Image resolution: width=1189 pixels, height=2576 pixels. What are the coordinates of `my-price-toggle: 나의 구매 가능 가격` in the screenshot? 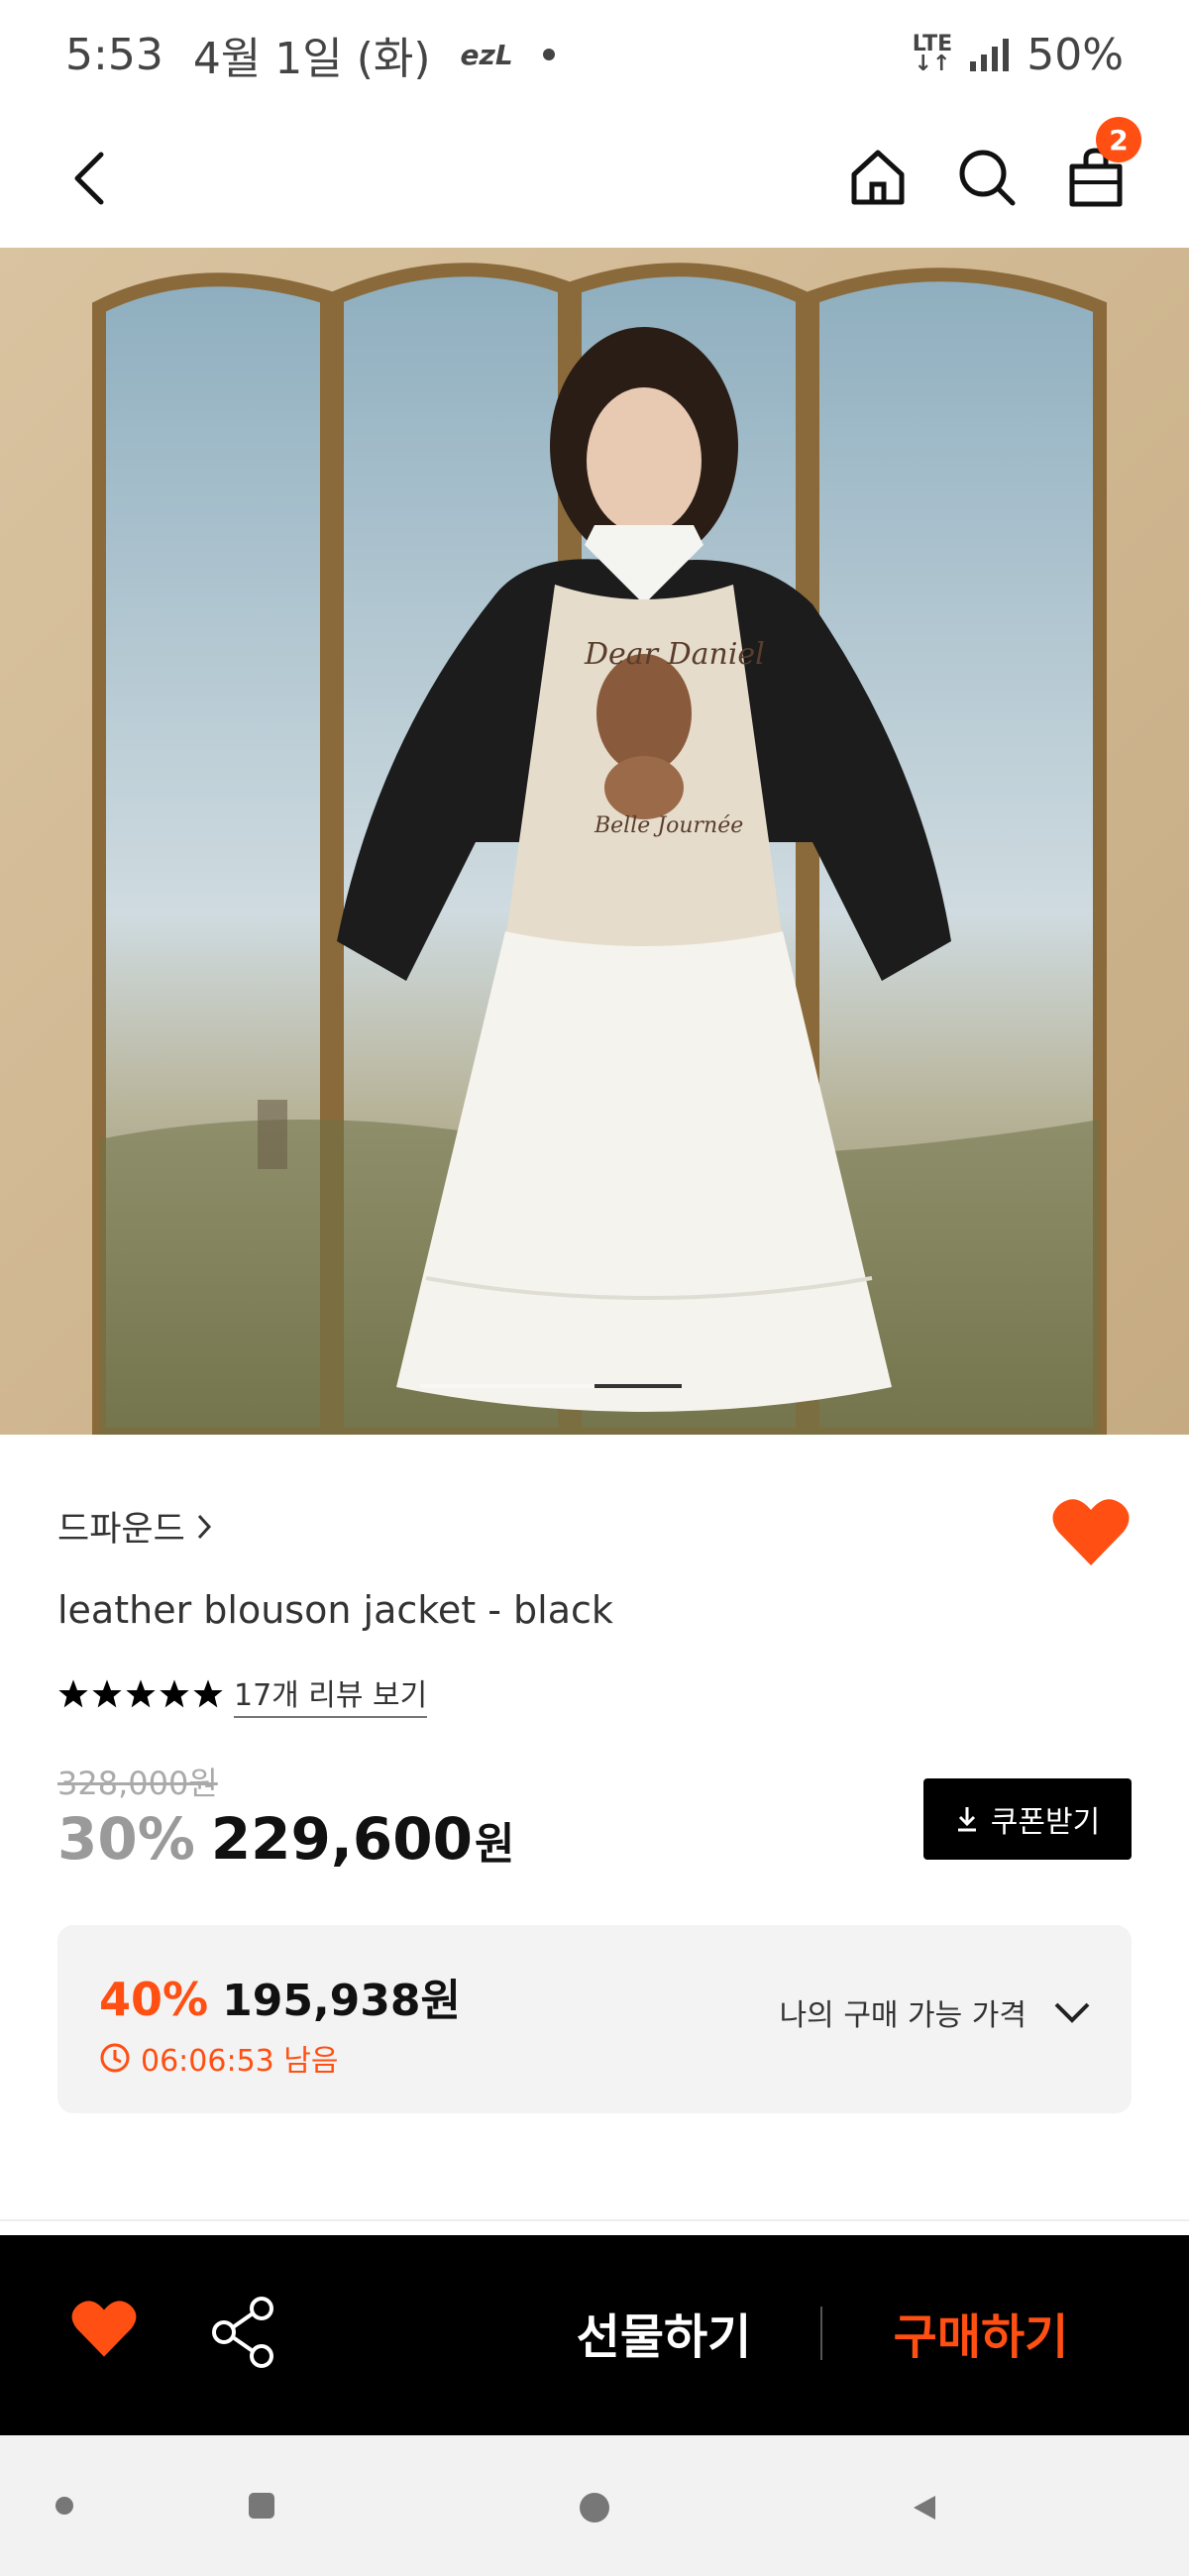 It's located at (936, 2012).